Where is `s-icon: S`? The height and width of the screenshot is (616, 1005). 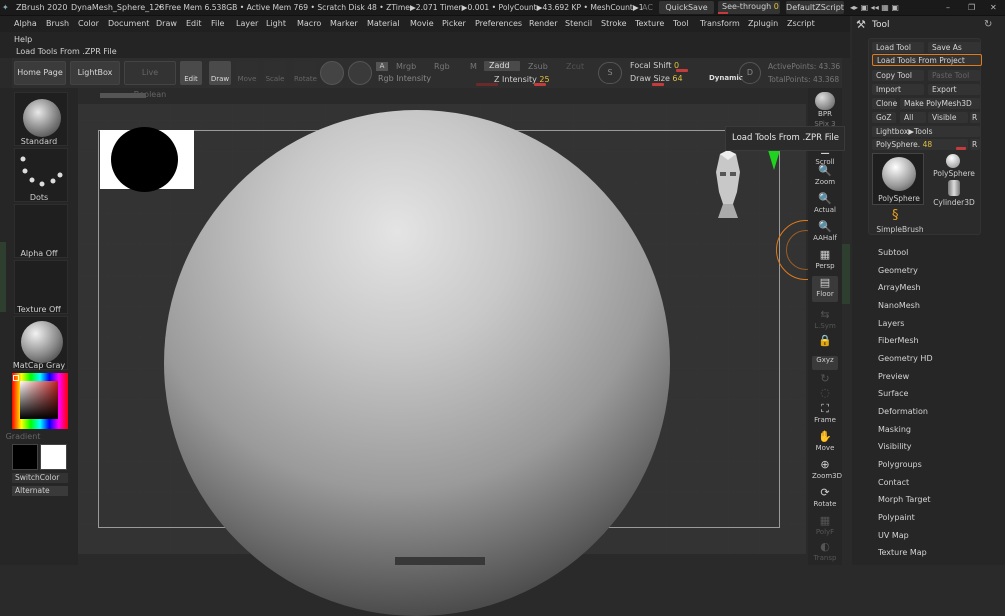 s-icon: S is located at coordinates (610, 73).